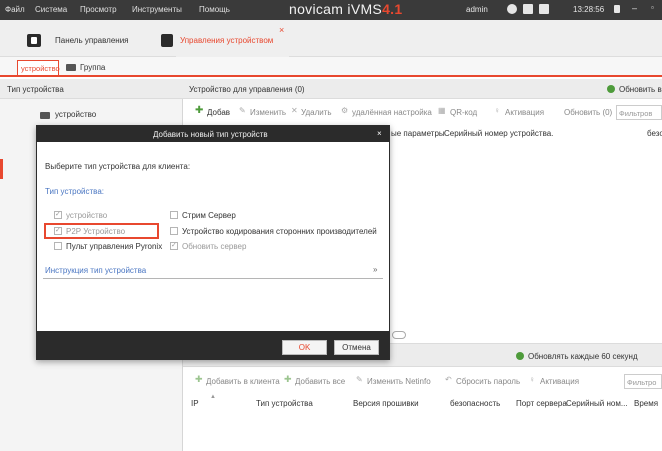  Describe the element at coordinates (58, 246) in the screenshot. I see `pyronix-checkbox` at that location.